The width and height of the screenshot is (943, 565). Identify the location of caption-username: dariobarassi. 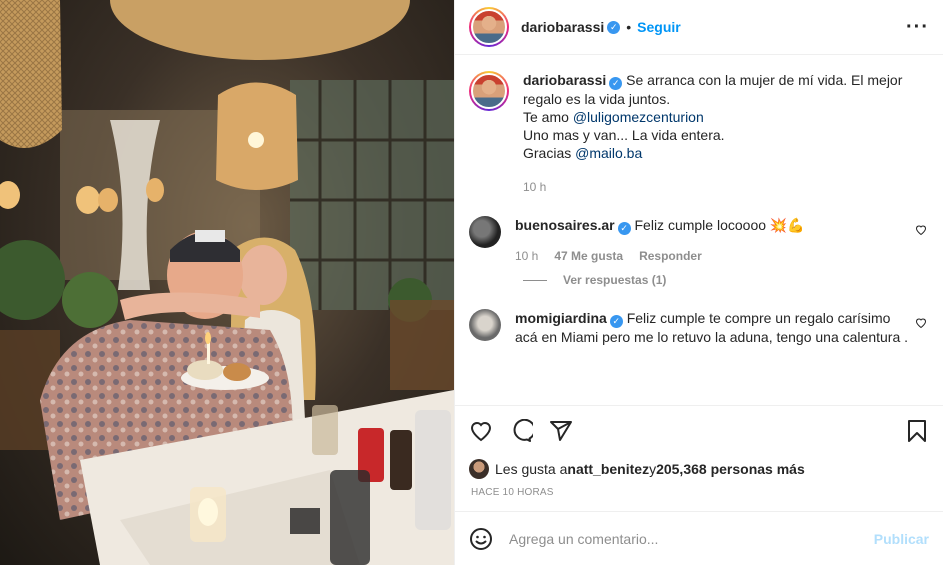
(564, 80).